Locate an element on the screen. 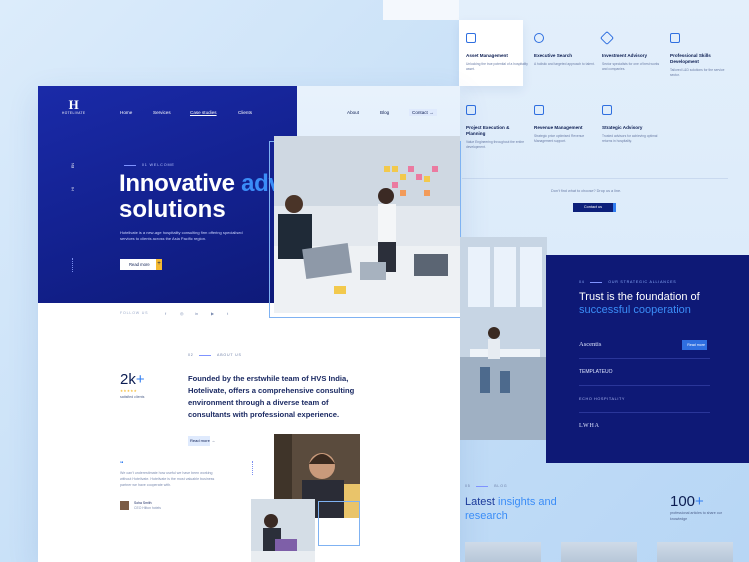 Image resolution: width=749 pixels, height=562 pixels. twitter-icon: t is located at coordinates (227, 313).